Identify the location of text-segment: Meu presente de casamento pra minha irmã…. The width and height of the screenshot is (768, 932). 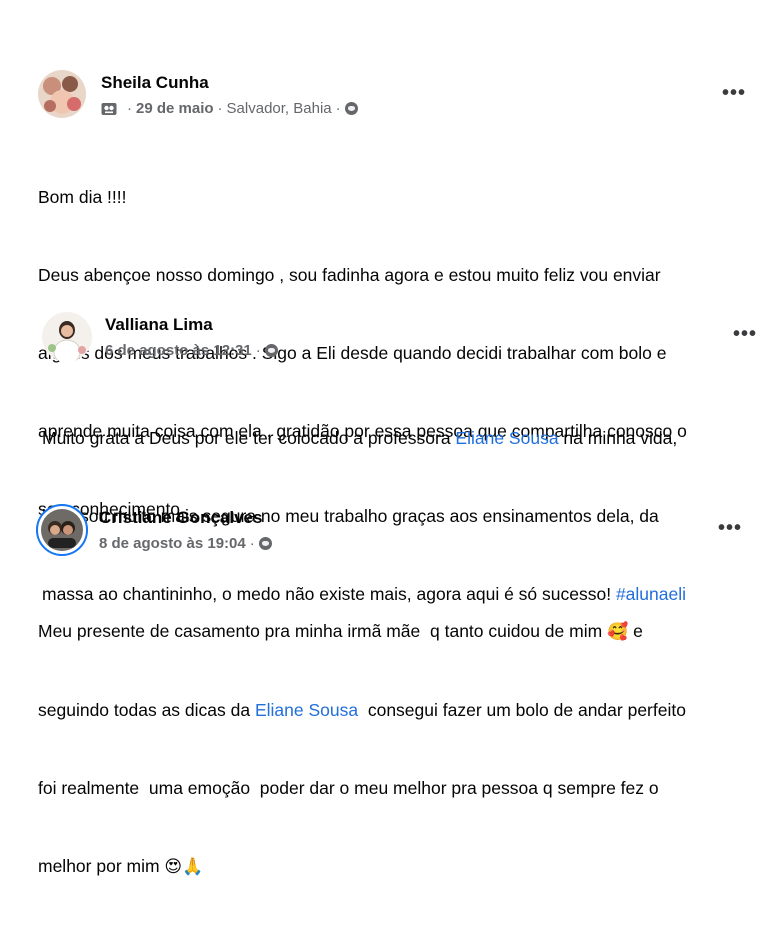
(323, 631).